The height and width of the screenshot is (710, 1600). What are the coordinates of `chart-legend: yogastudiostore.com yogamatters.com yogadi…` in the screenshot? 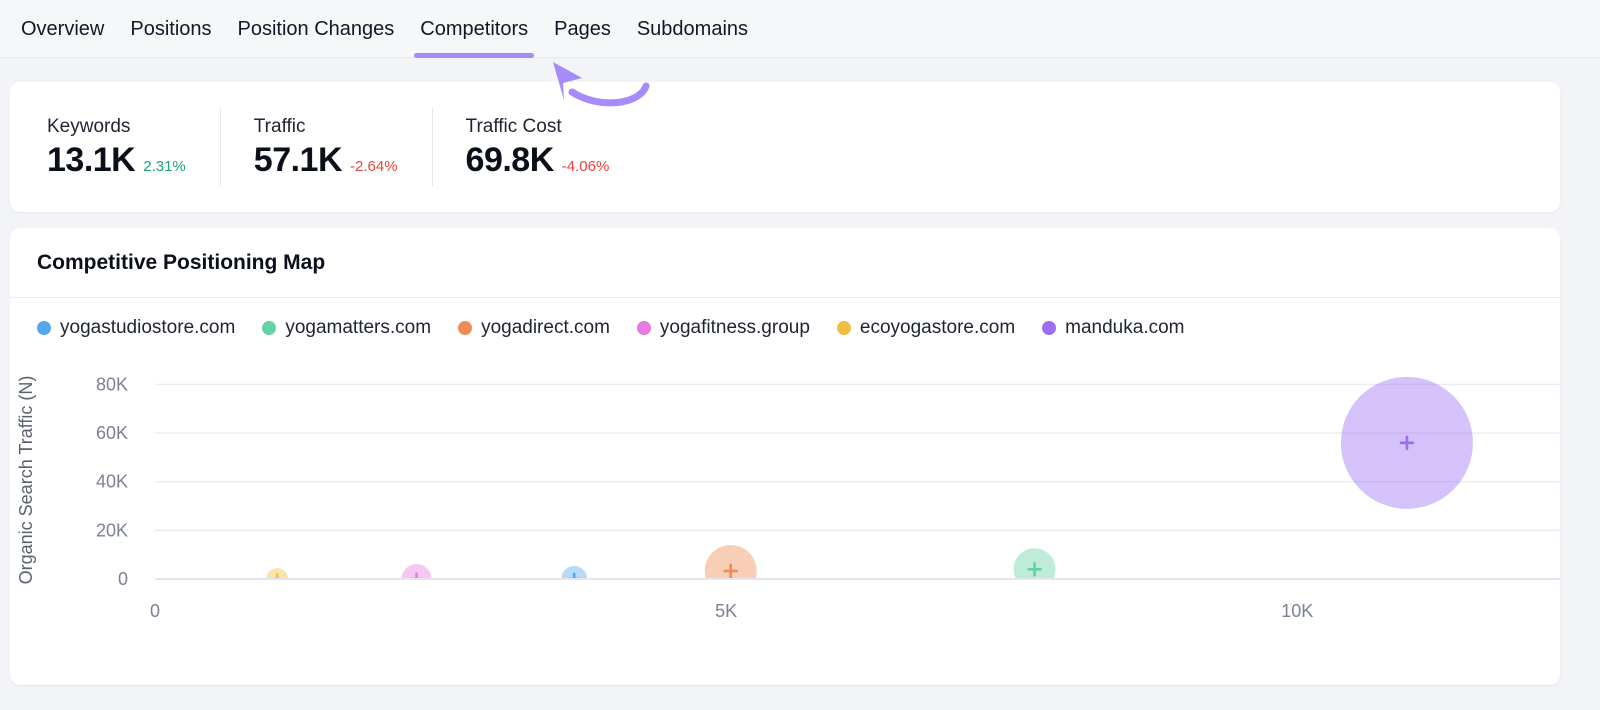 It's located at (785, 317).